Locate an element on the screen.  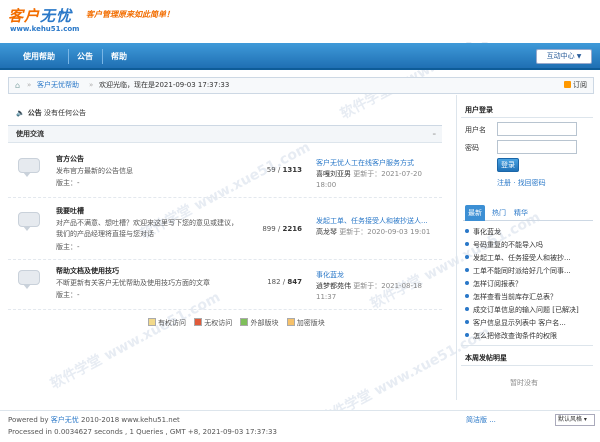
login-links: 注册 · 找回密码 is located at coordinates (521, 183).